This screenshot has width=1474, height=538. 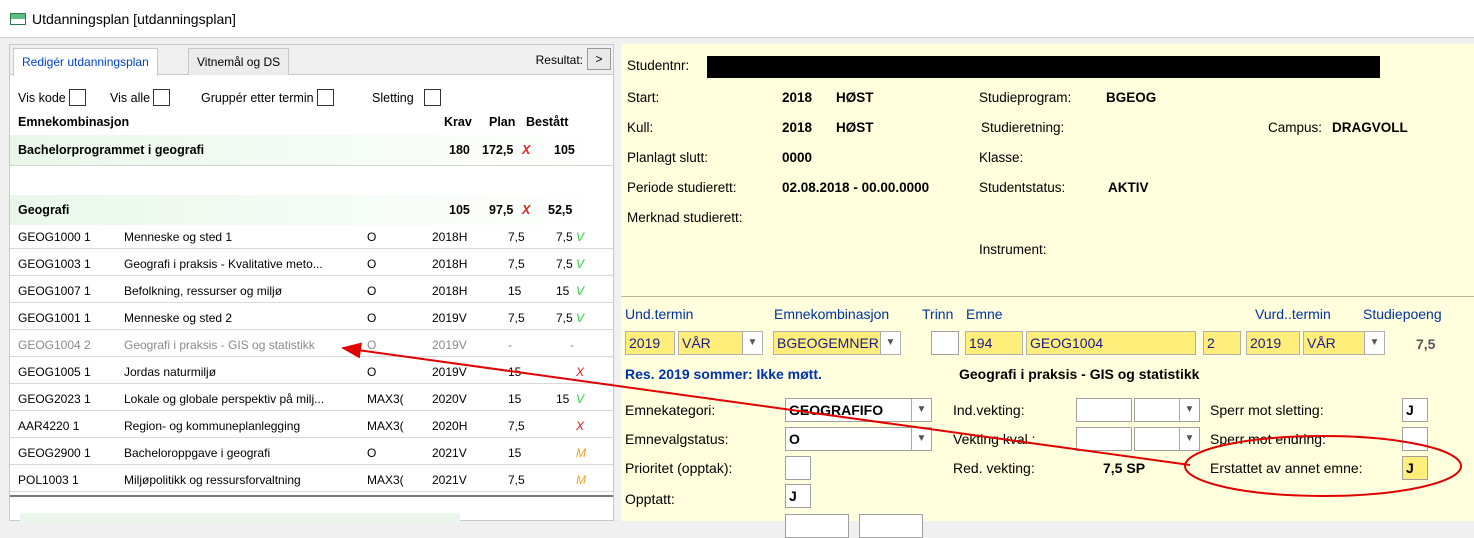 I want to click on course-name: Jordas naturmiljø, so click(x=170, y=372).